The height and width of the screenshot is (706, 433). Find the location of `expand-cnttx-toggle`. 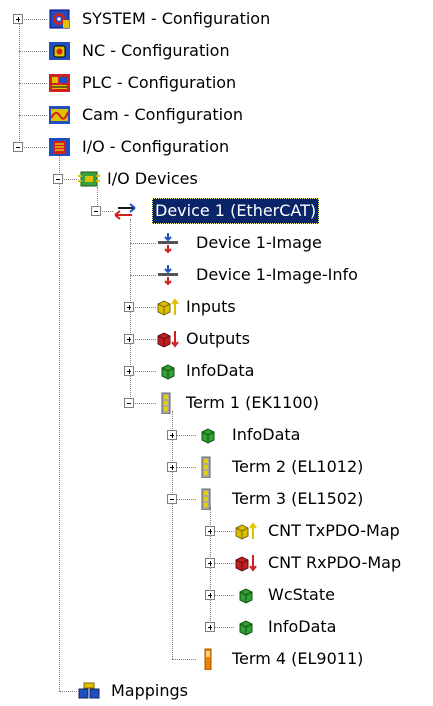

expand-cnttx-toggle is located at coordinates (210, 531).